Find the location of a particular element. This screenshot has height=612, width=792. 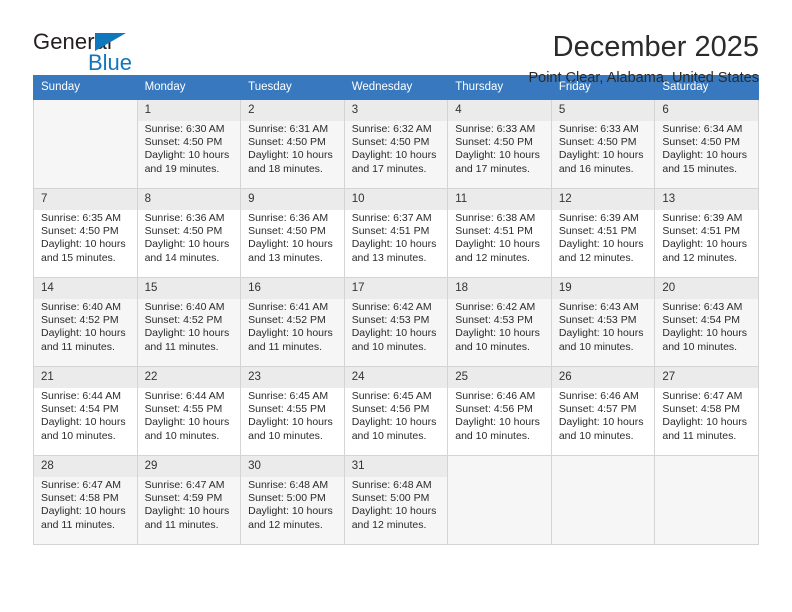

sunrise-text: Sunrise: 6:44 AM is located at coordinates (184, 396).